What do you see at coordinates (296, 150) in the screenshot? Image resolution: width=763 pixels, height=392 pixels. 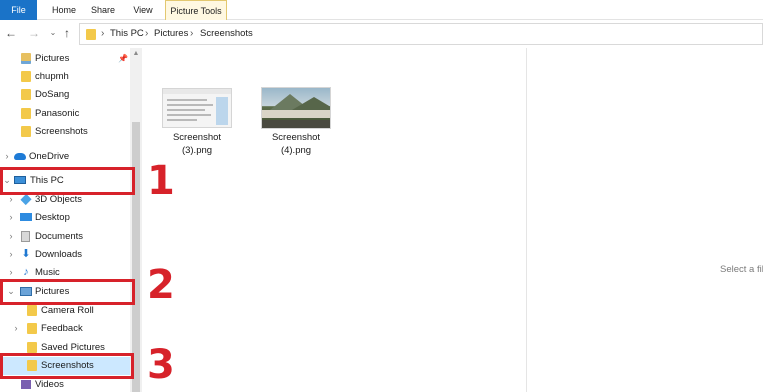 I see `file-name-line: (4).png` at bounding box center [296, 150].